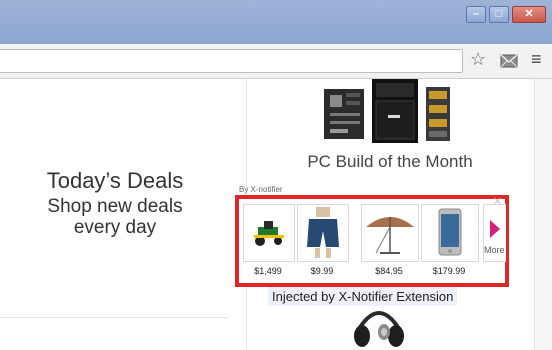  I want to click on divider, so click(114, 317).